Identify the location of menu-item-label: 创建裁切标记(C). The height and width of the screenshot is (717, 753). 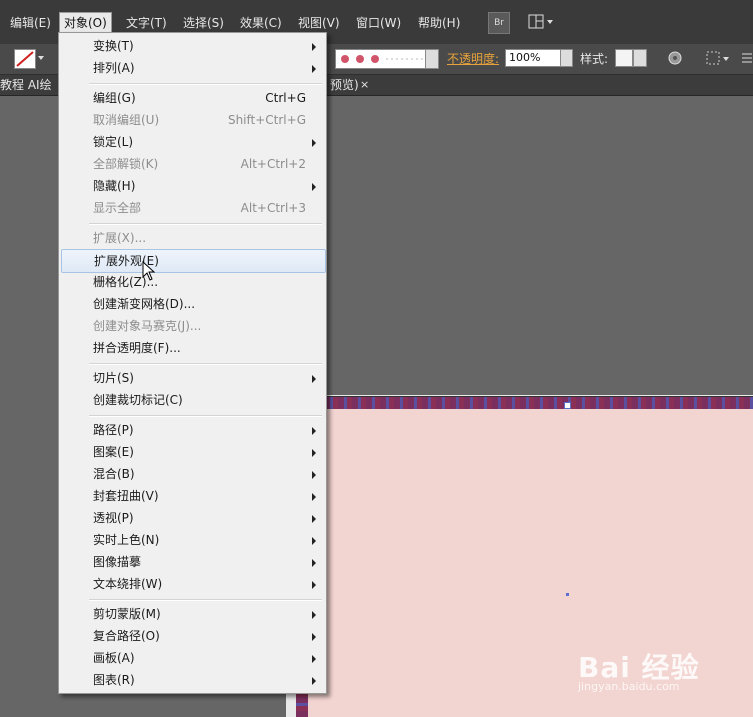
(138, 400).